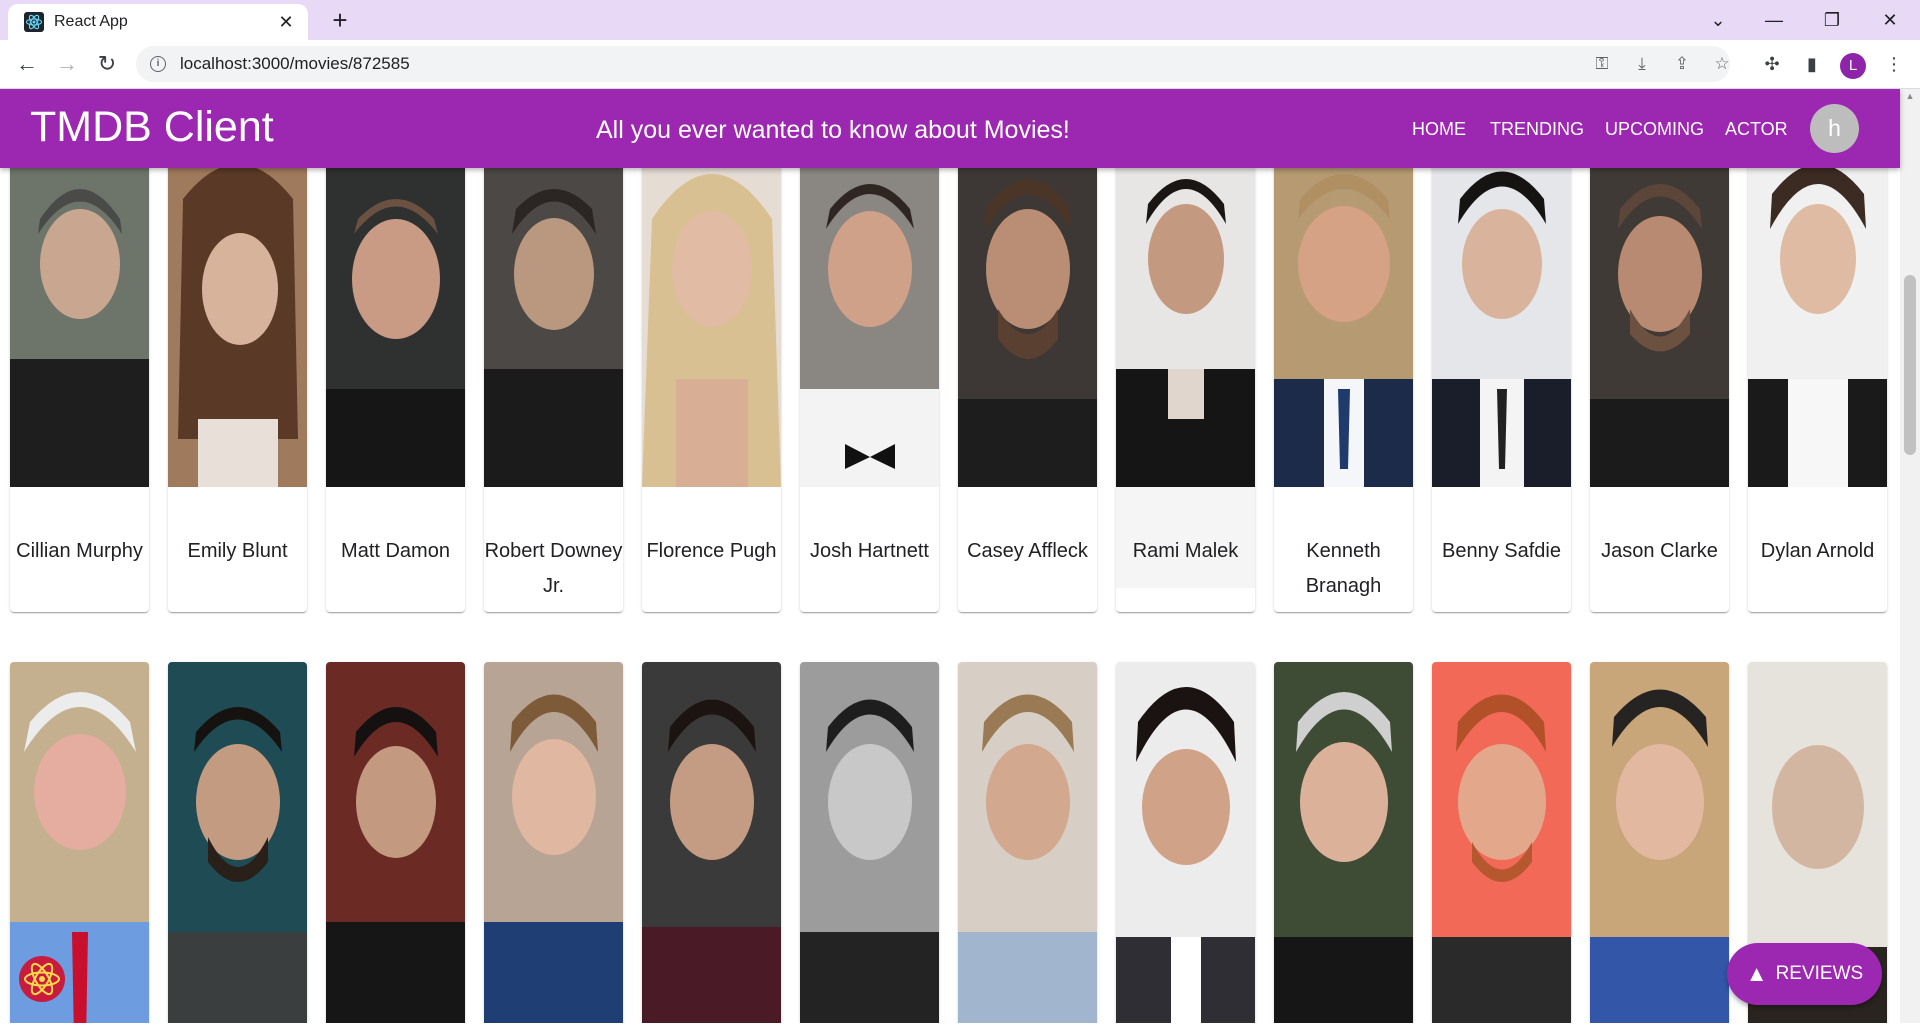 The height and width of the screenshot is (1029, 1920). Describe the element at coordinates (1501, 551) in the screenshot. I see `actor-name: Benny Safdie` at that location.